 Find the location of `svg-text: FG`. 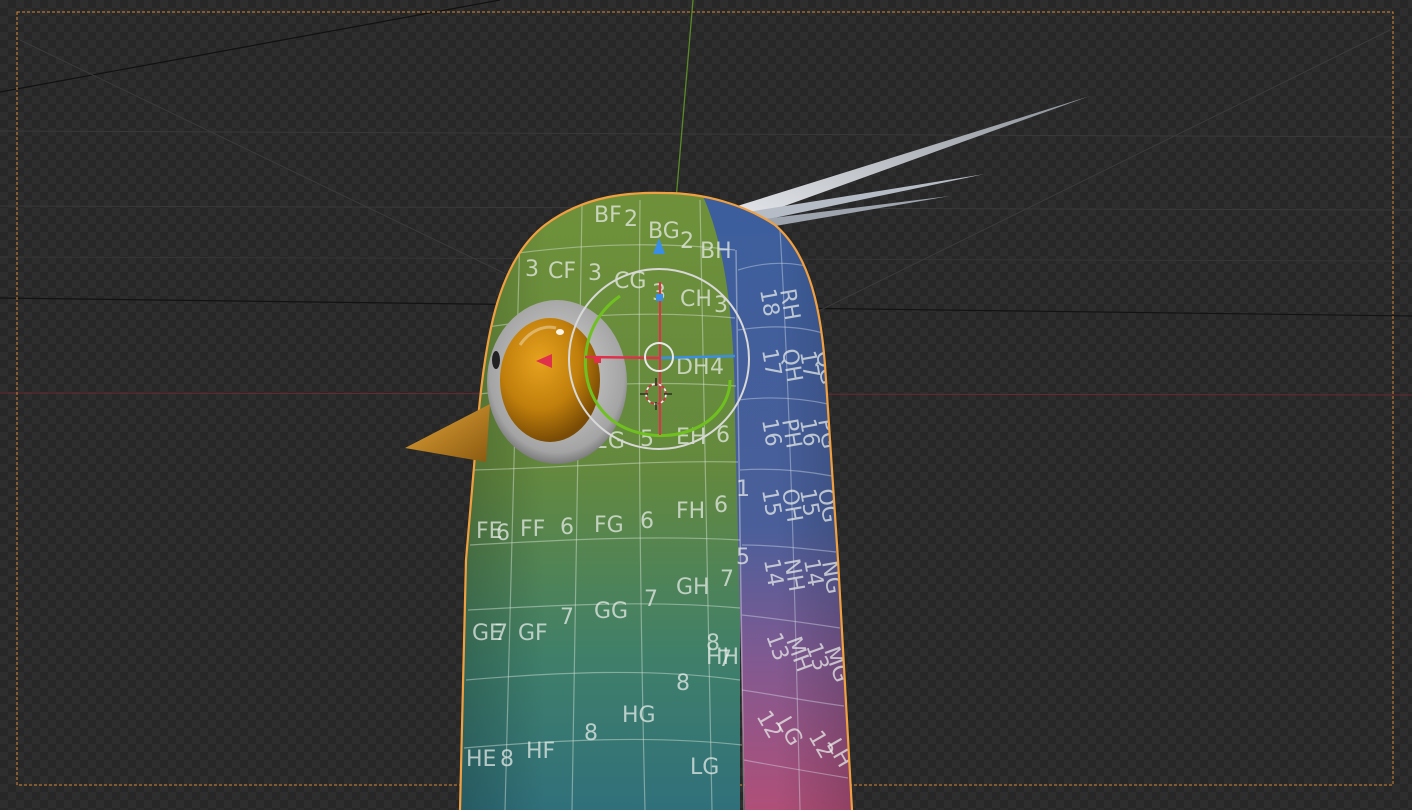

svg-text: FG is located at coordinates (609, 525).